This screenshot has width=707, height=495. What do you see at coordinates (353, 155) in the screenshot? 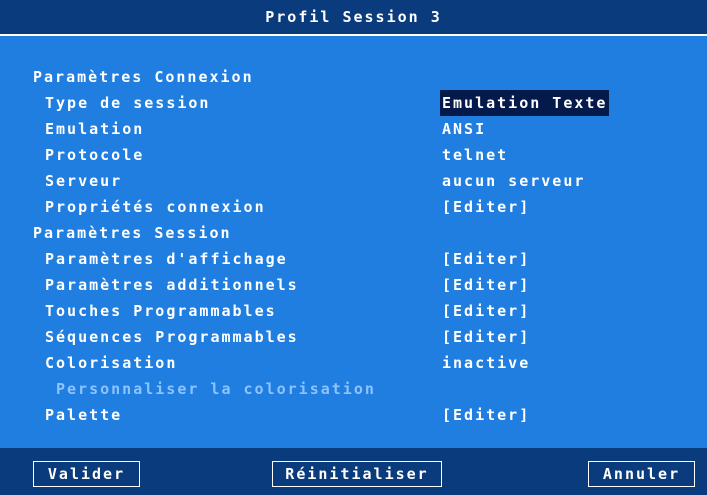
I see `row-protocol: Protocole telnet` at bounding box center [353, 155].